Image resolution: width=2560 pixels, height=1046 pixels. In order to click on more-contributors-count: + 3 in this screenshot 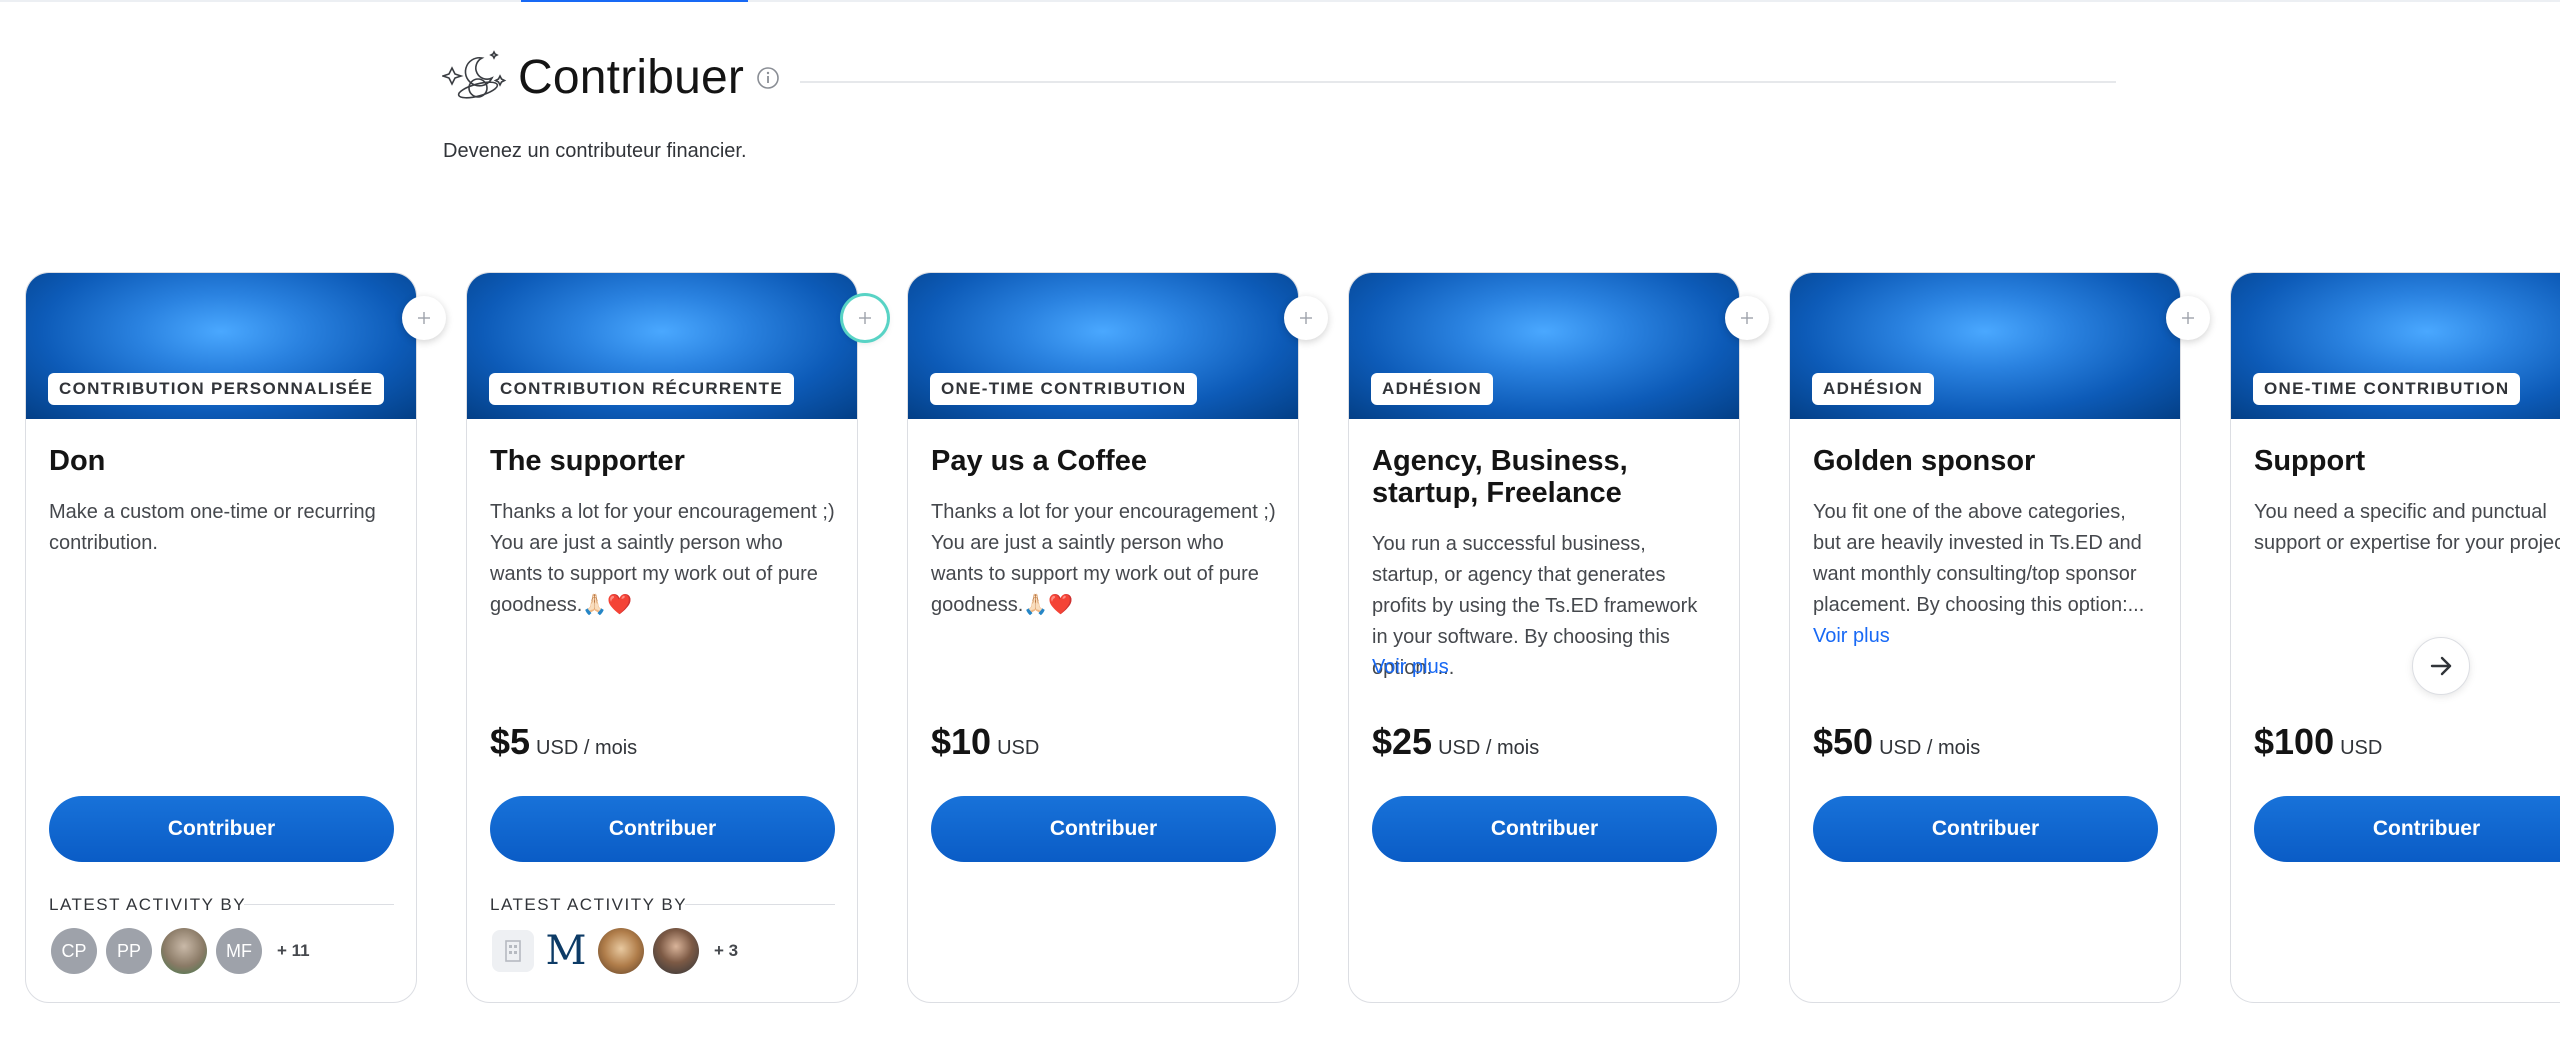, I will do `click(726, 950)`.